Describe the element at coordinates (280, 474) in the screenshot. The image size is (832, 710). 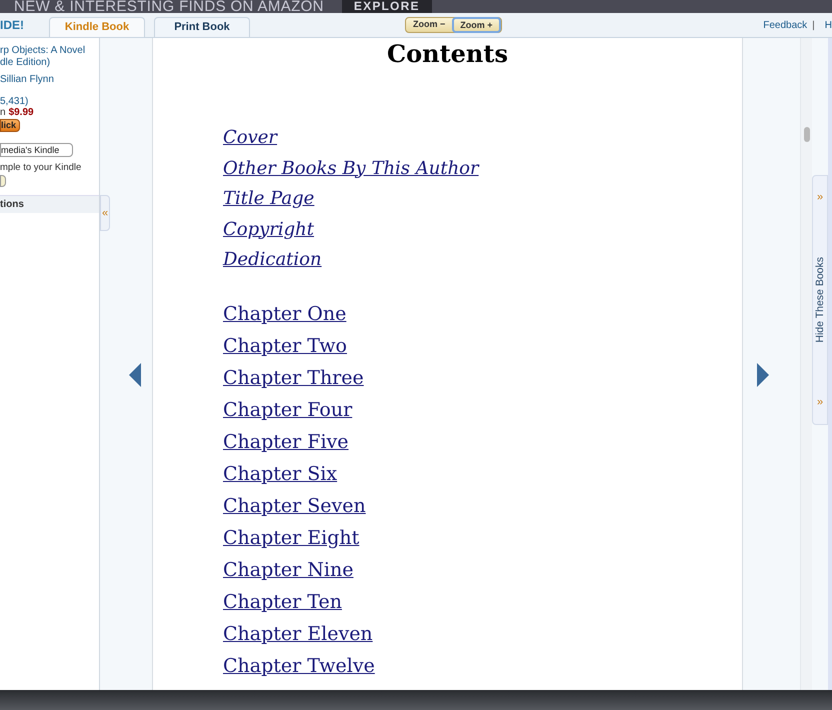
I see `toc-link: Chapter Six` at that location.